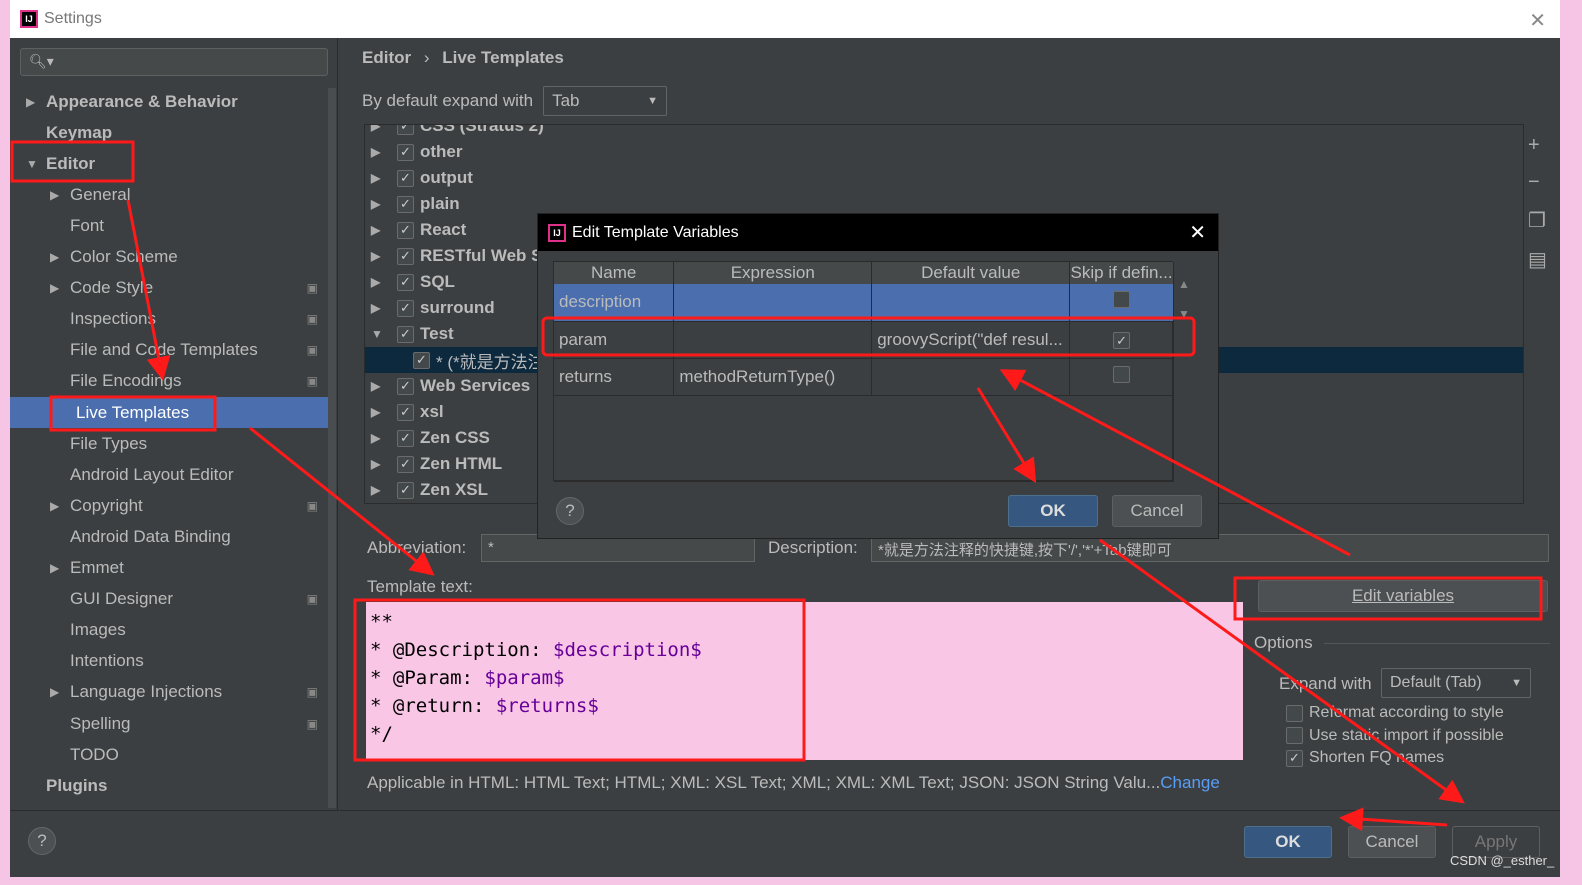 This screenshot has width=1582, height=885. Describe the element at coordinates (169, 723) in the screenshot. I see `sidebar-item-spelling: Spelling ▣` at that location.